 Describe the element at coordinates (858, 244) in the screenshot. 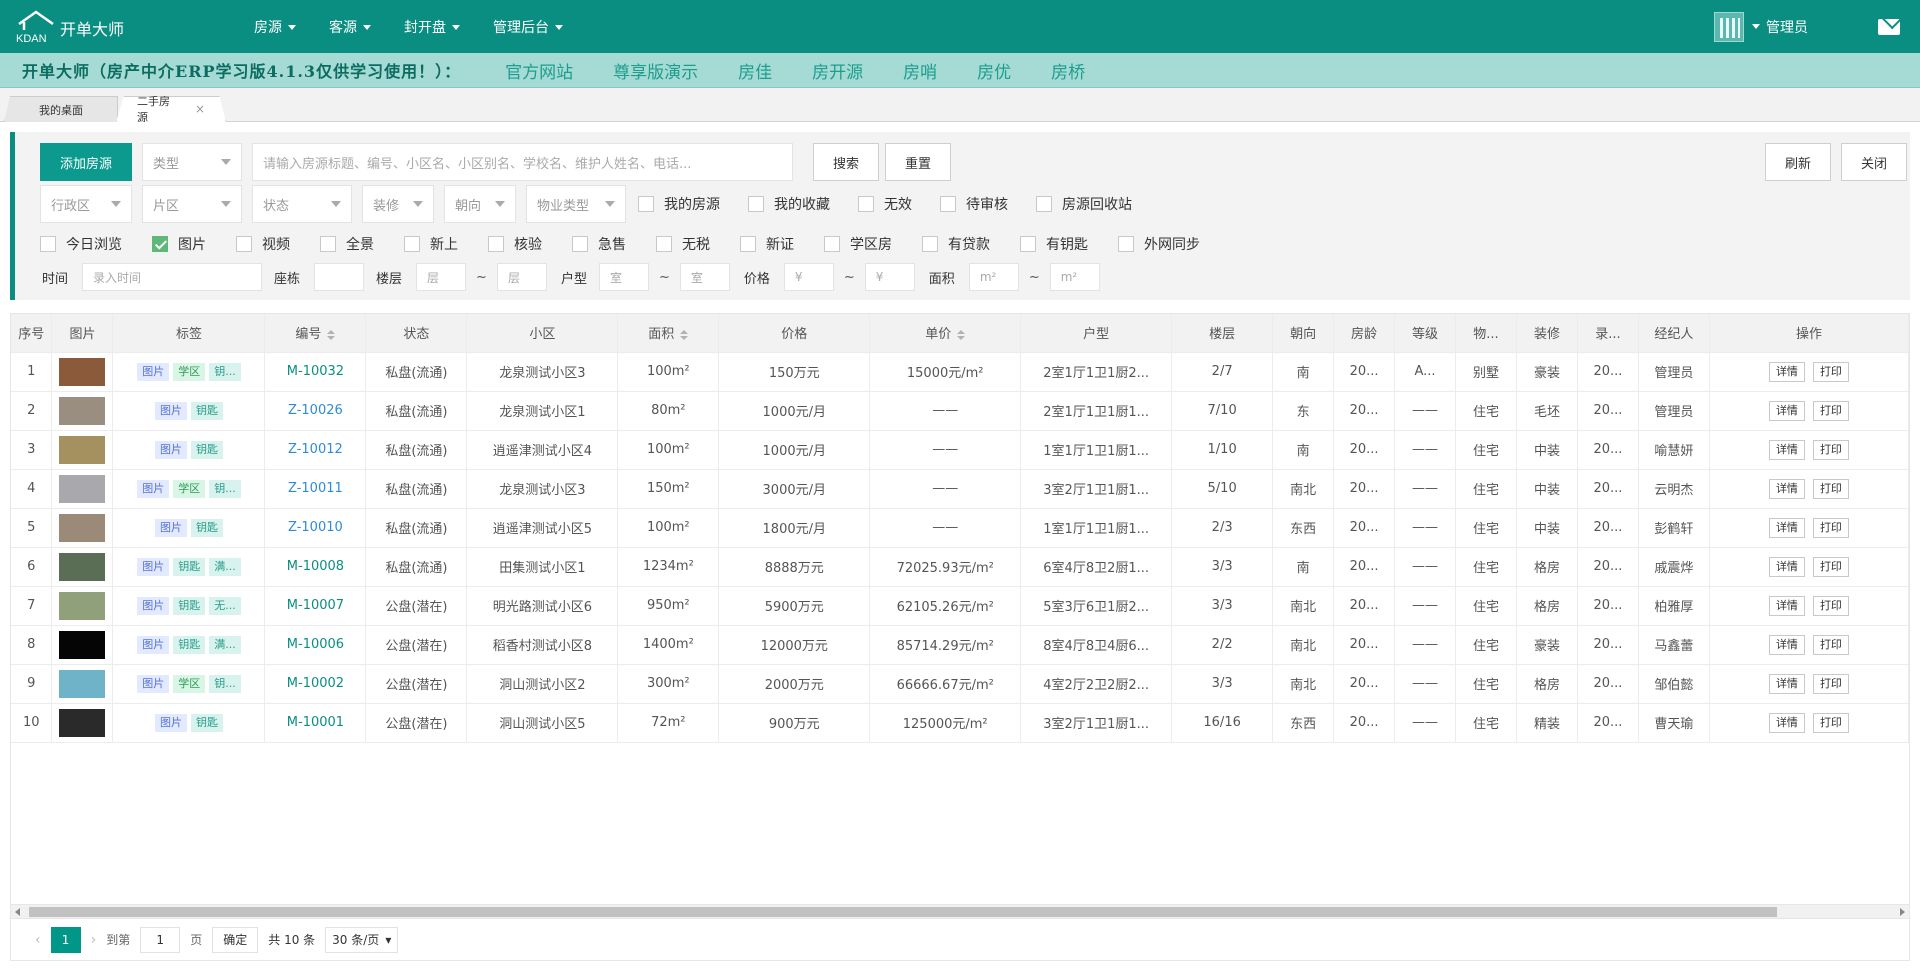

I see `checkbox-school-district: 学区房` at that location.